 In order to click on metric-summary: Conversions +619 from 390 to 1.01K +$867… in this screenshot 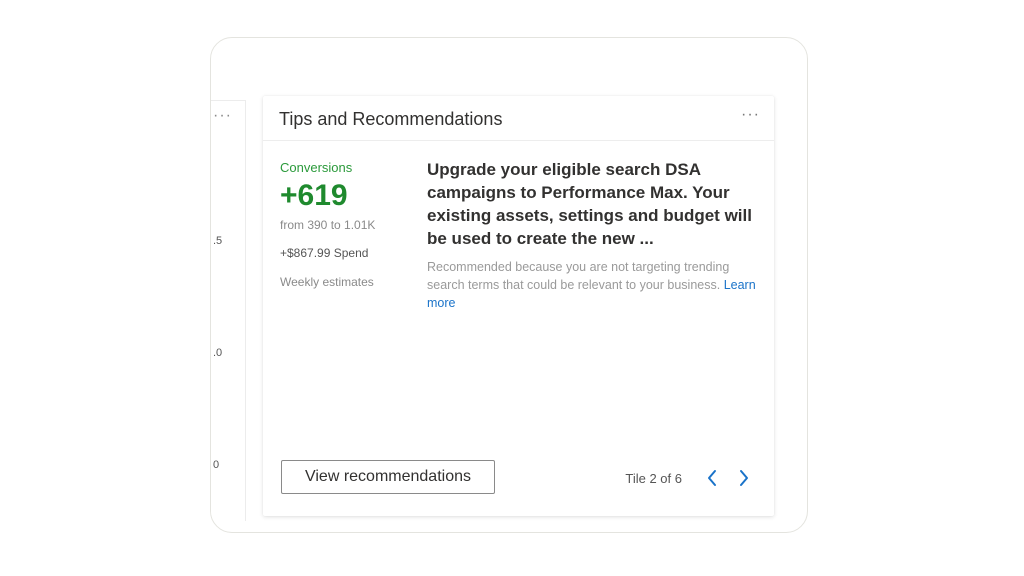, I will do `click(345, 224)`.